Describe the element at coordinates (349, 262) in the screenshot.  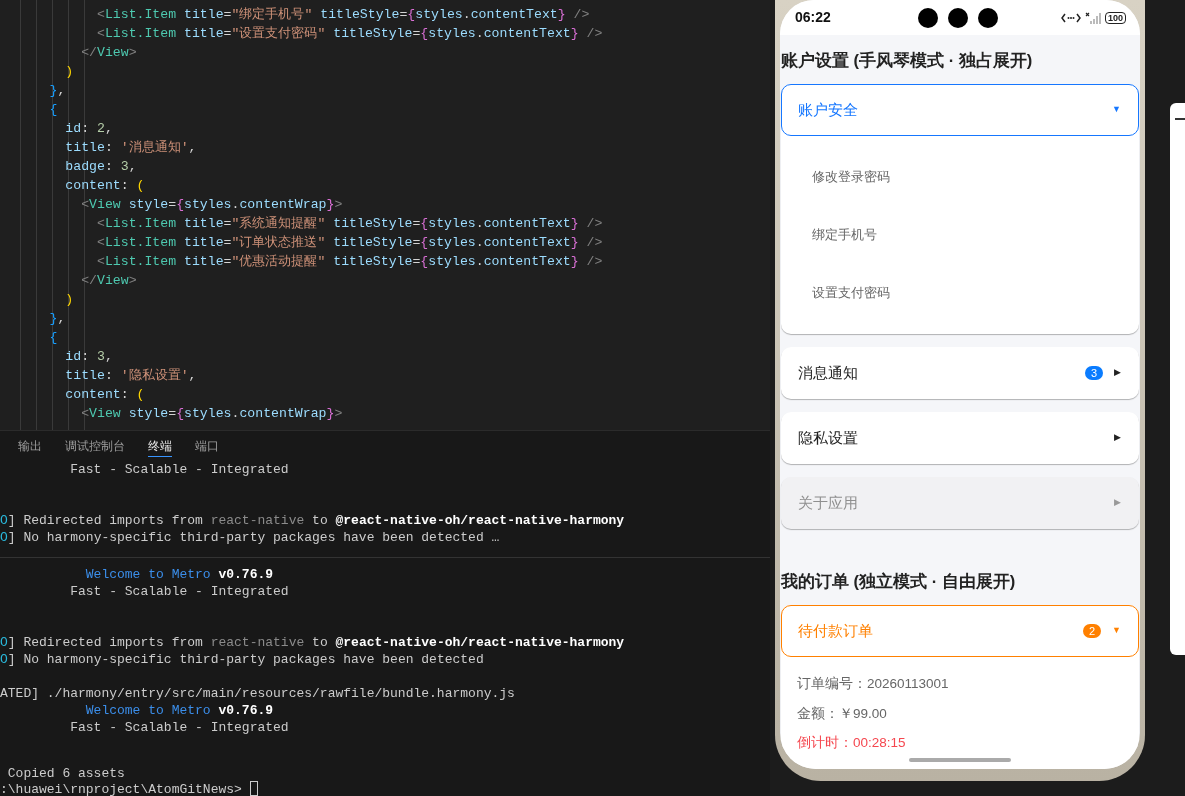
I see `code-line: <List.Item title="优惠活动提醒" titleStyle={styles.contentText} />` at that location.